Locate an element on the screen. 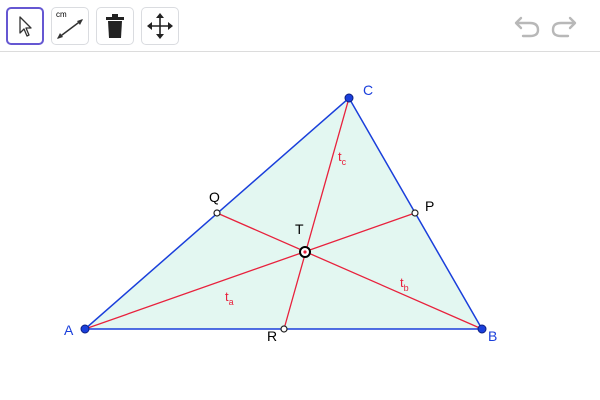  move-graphics-view-tool-button is located at coordinates (160, 26).